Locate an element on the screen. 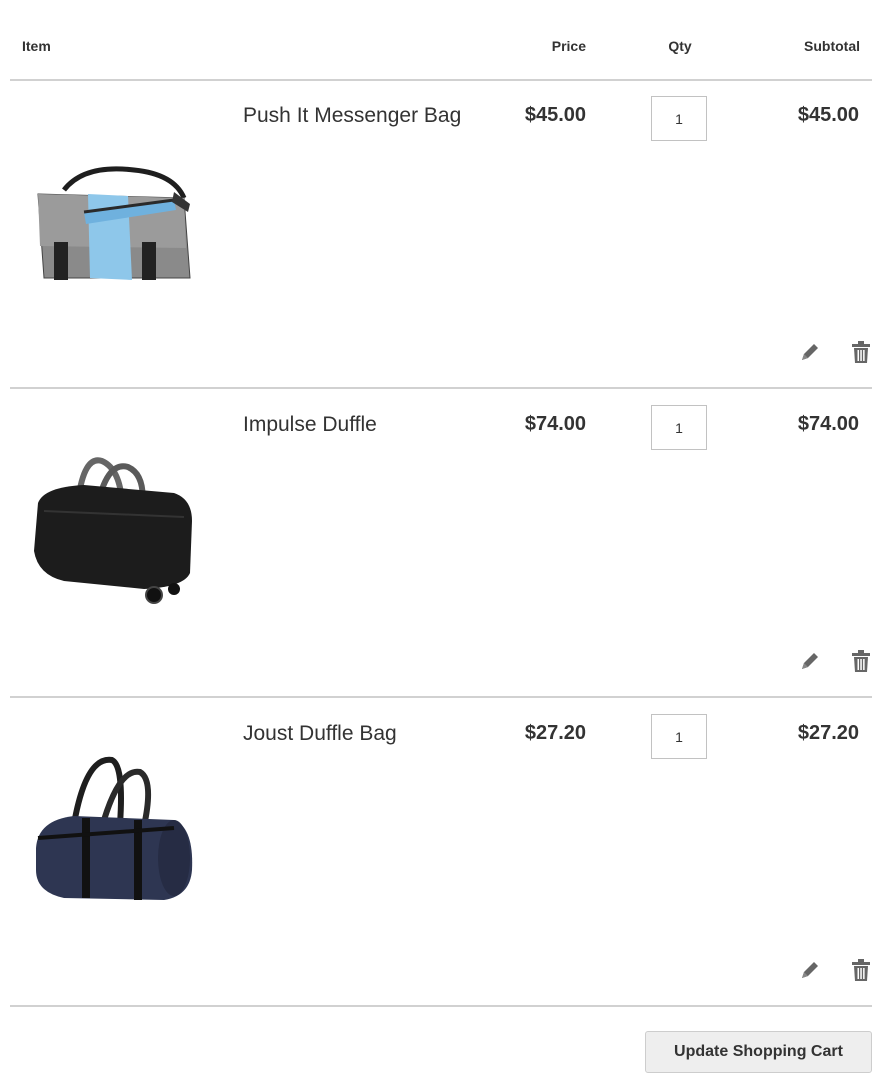  messenger-bag-image is located at coordinates (114, 223).